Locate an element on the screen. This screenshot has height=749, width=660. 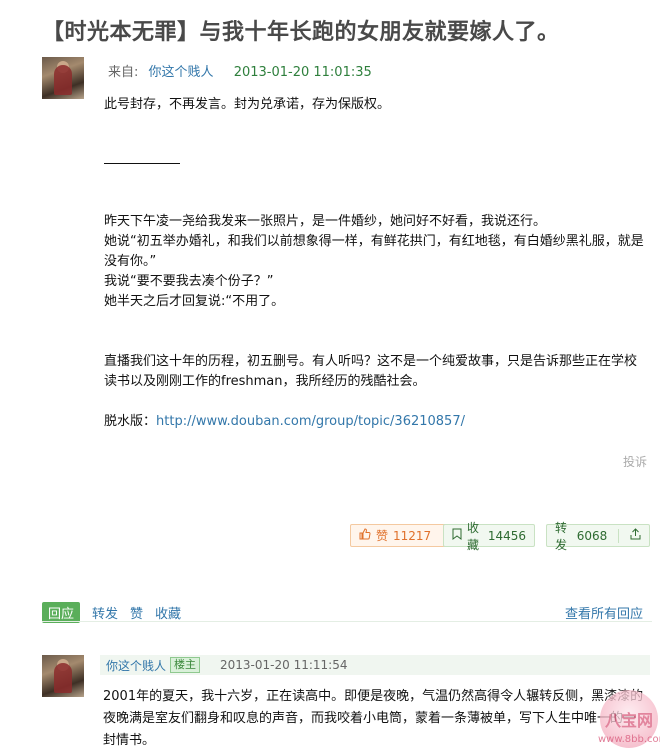
reply-author-link: 你这个贱人 is located at coordinates (136, 665).